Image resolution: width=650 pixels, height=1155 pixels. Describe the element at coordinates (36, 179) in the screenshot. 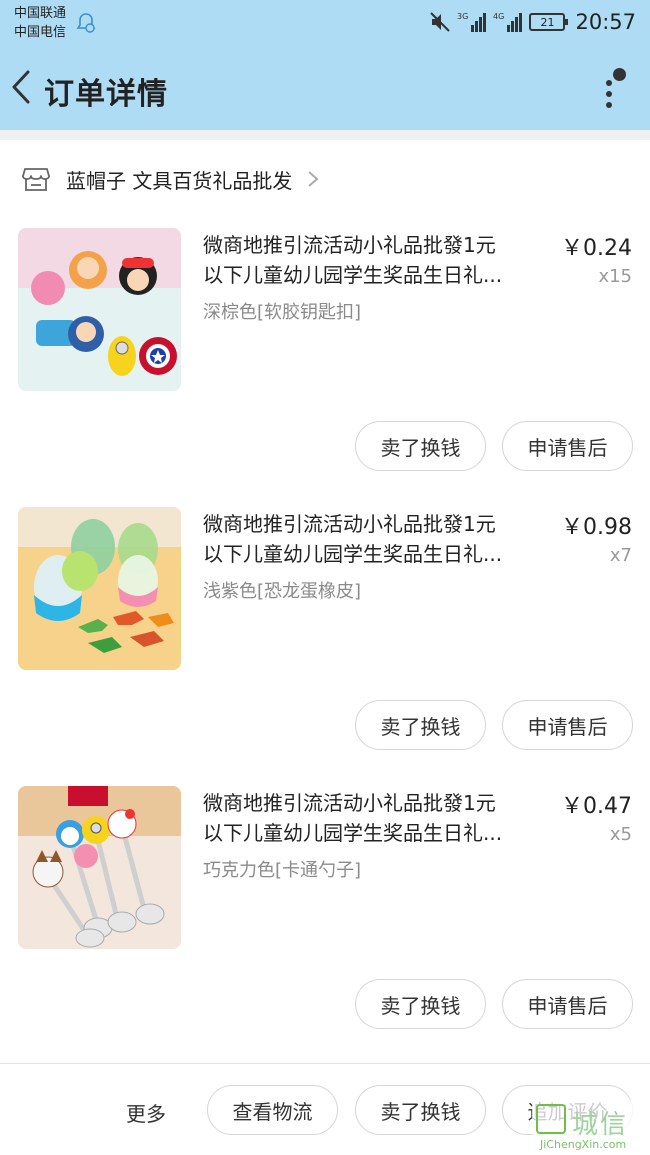

I see `store-icon` at that location.